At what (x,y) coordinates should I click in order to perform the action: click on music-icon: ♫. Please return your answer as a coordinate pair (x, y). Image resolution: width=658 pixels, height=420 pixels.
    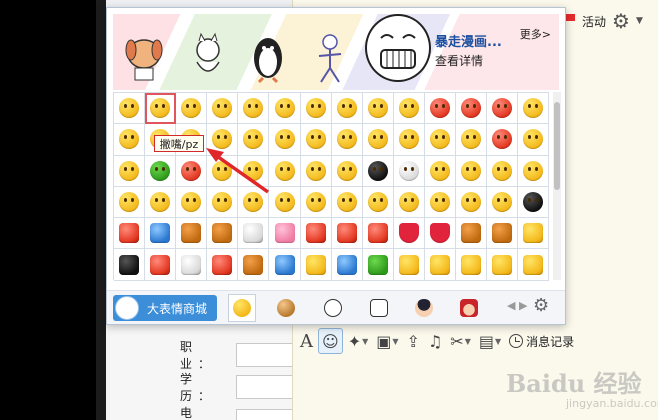
    Looking at the image, I should click on (435, 341).